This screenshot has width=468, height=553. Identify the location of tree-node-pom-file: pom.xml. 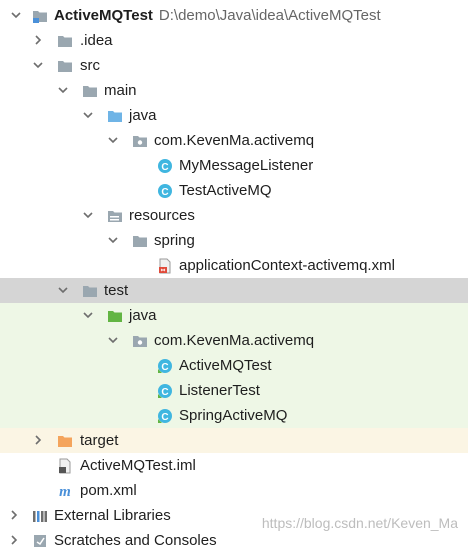
(234, 490).